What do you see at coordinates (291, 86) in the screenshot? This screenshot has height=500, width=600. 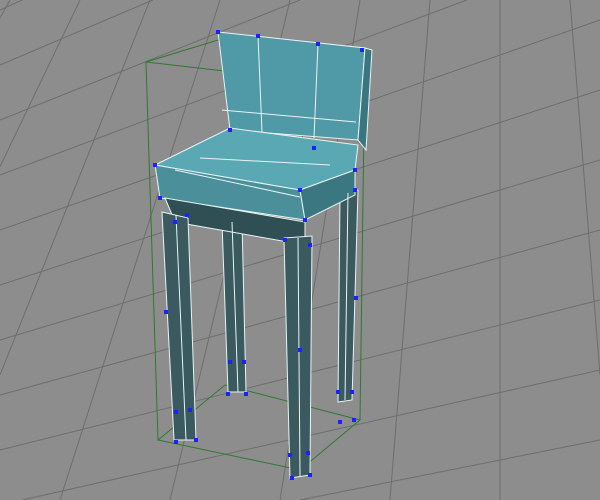 I see `backrest-front` at bounding box center [291, 86].